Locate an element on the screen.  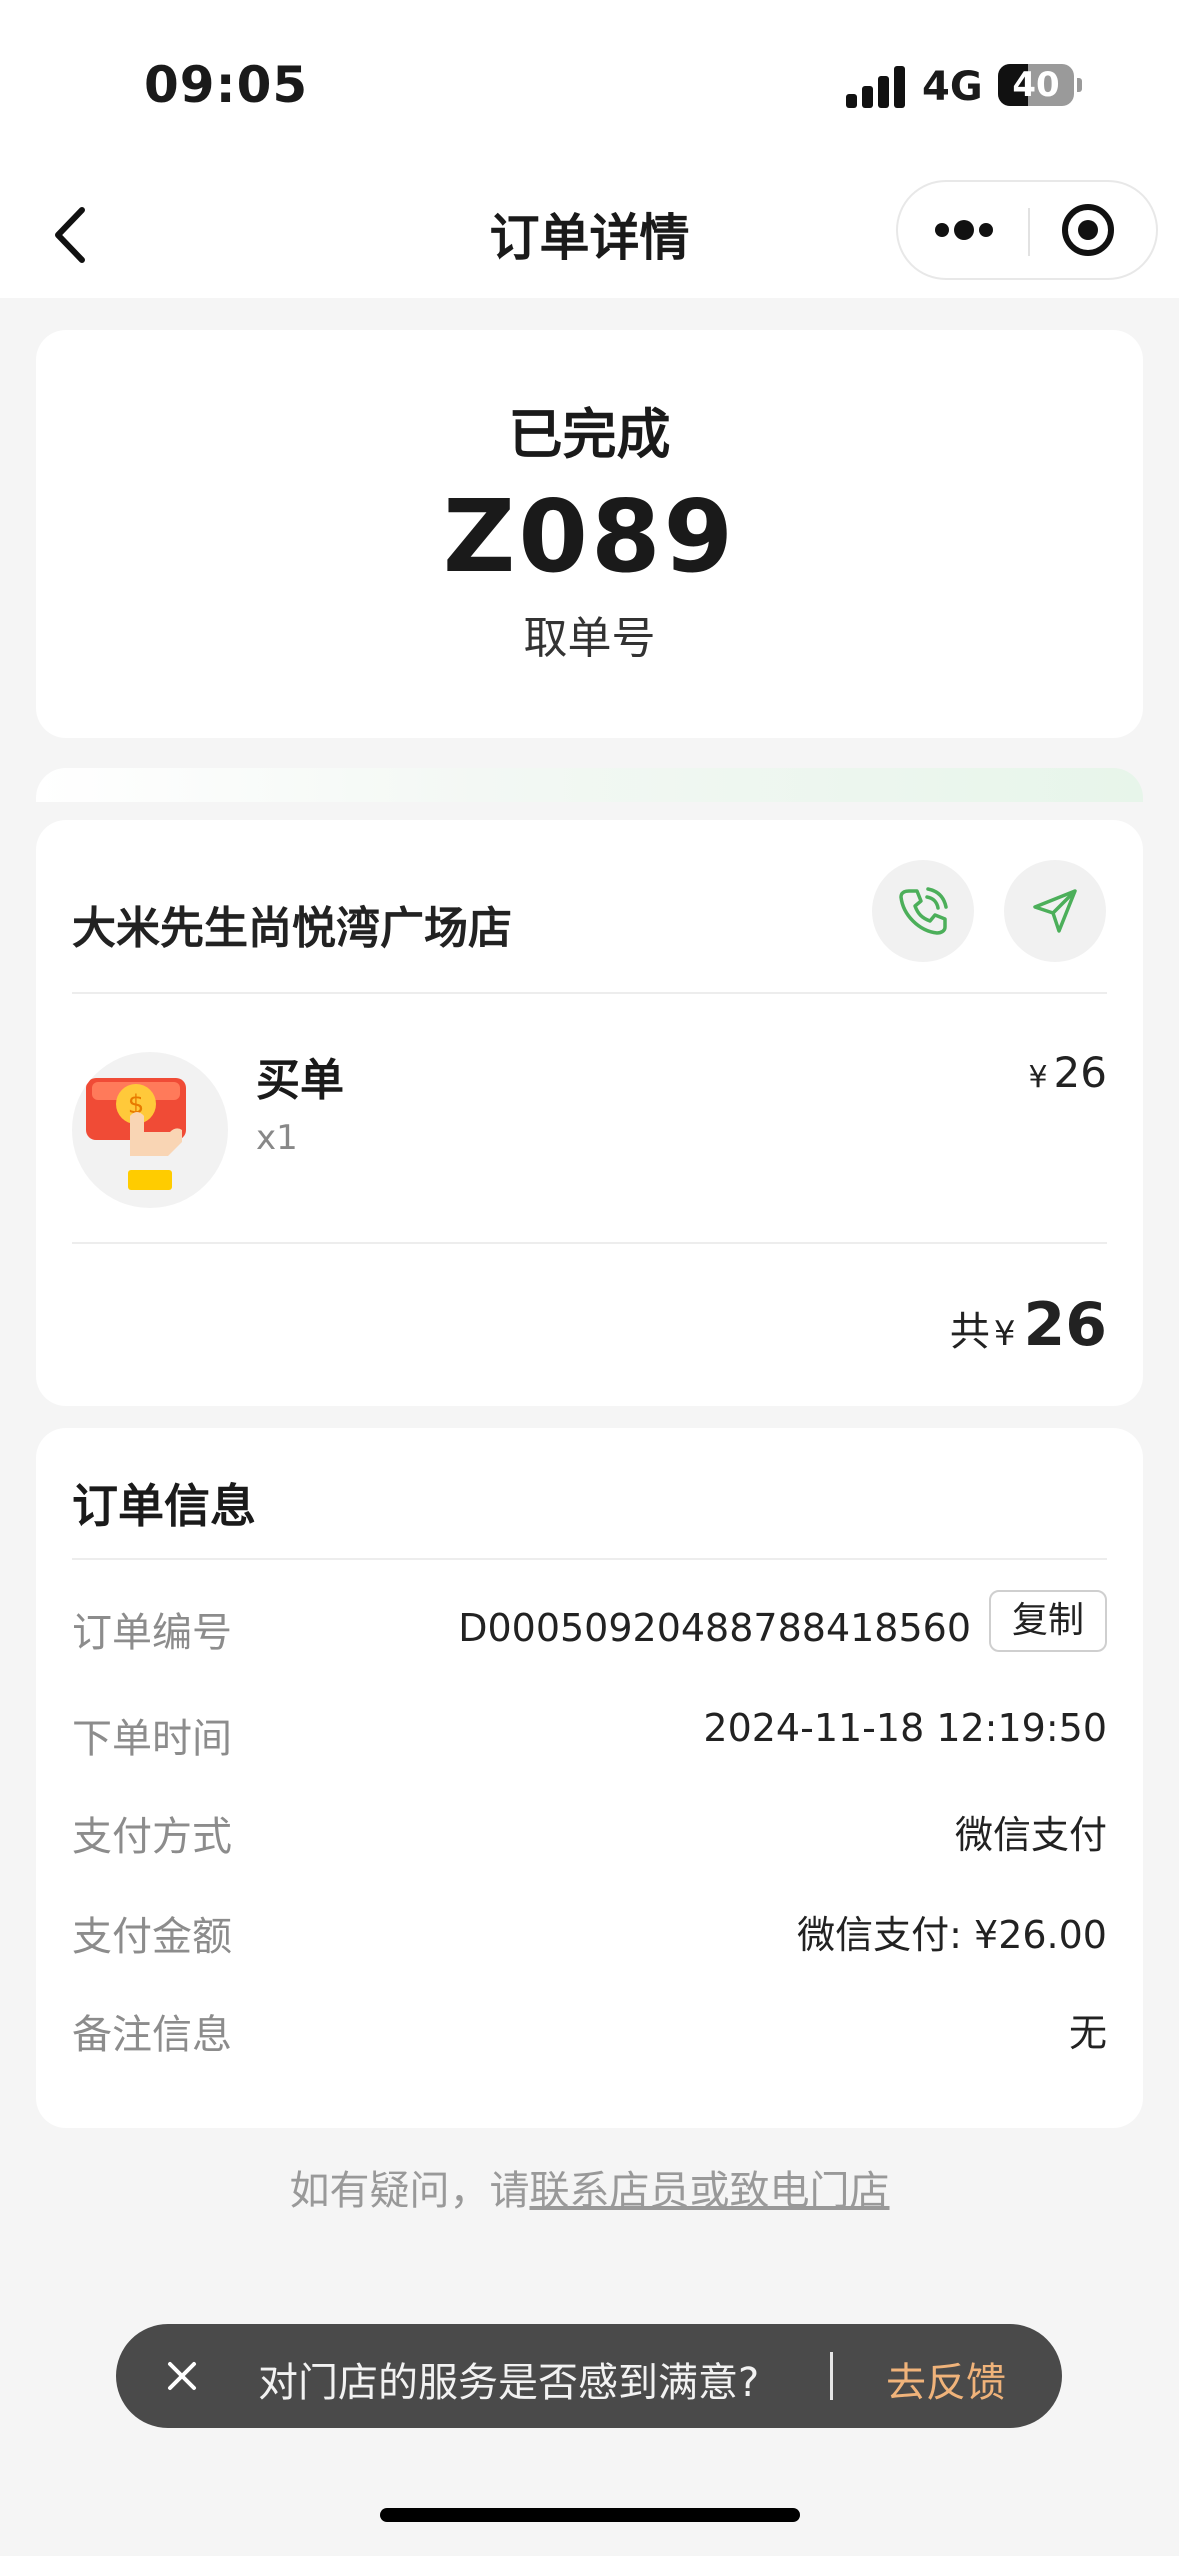
info-value: 微信支付 is located at coordinates (1030, 1835).